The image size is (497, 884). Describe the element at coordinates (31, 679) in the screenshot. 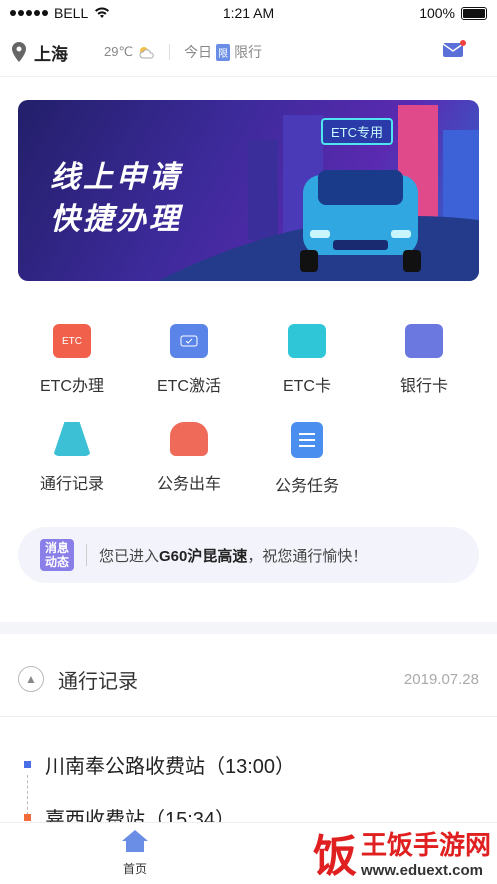

I see `road-icon: ▲` at that location.